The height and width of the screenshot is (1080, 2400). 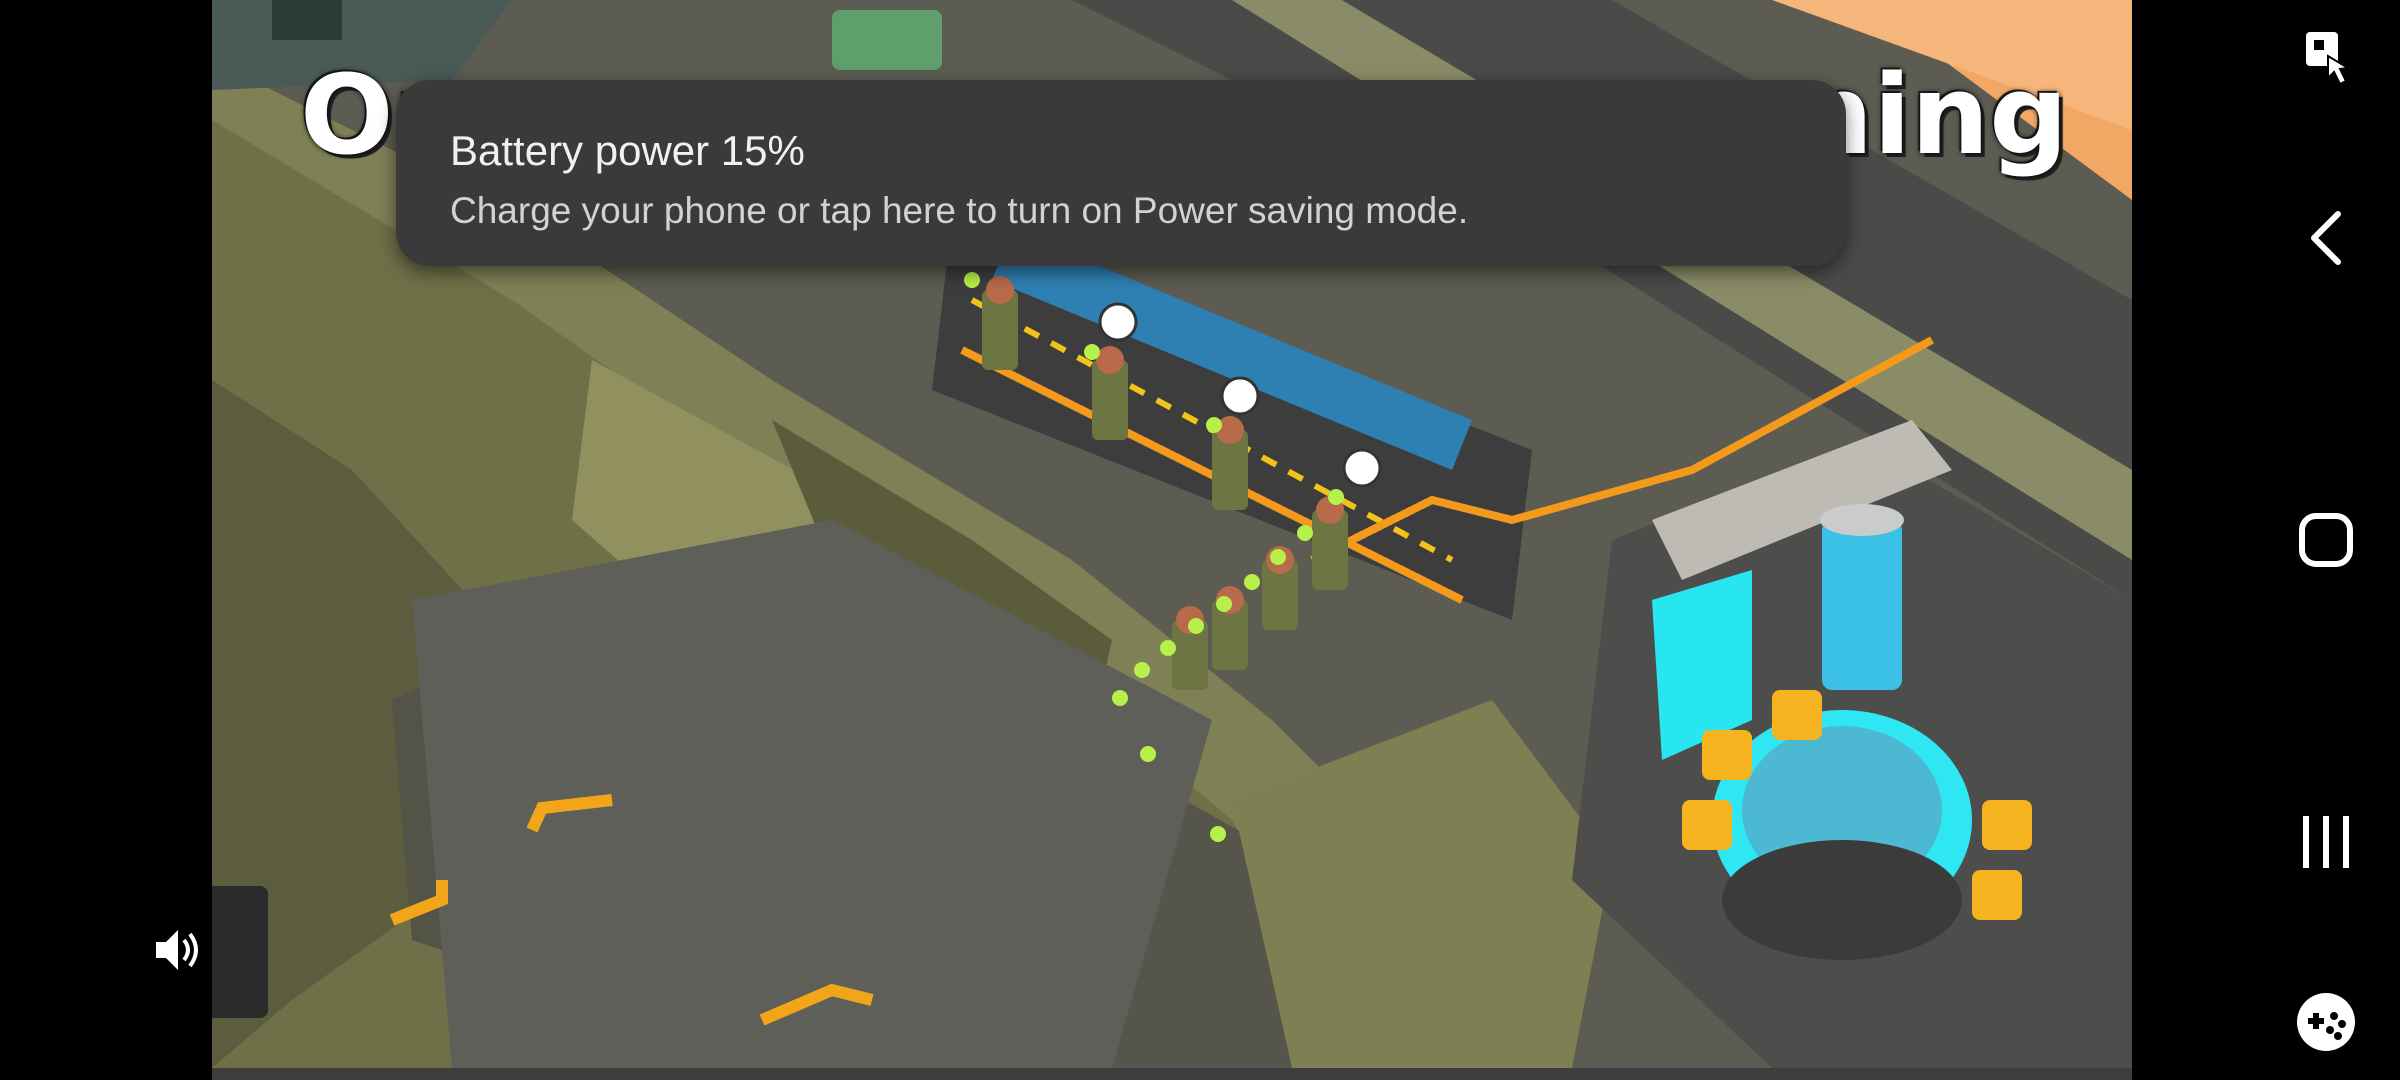 I want to click on volume-panel, so click(x=240, y=952).